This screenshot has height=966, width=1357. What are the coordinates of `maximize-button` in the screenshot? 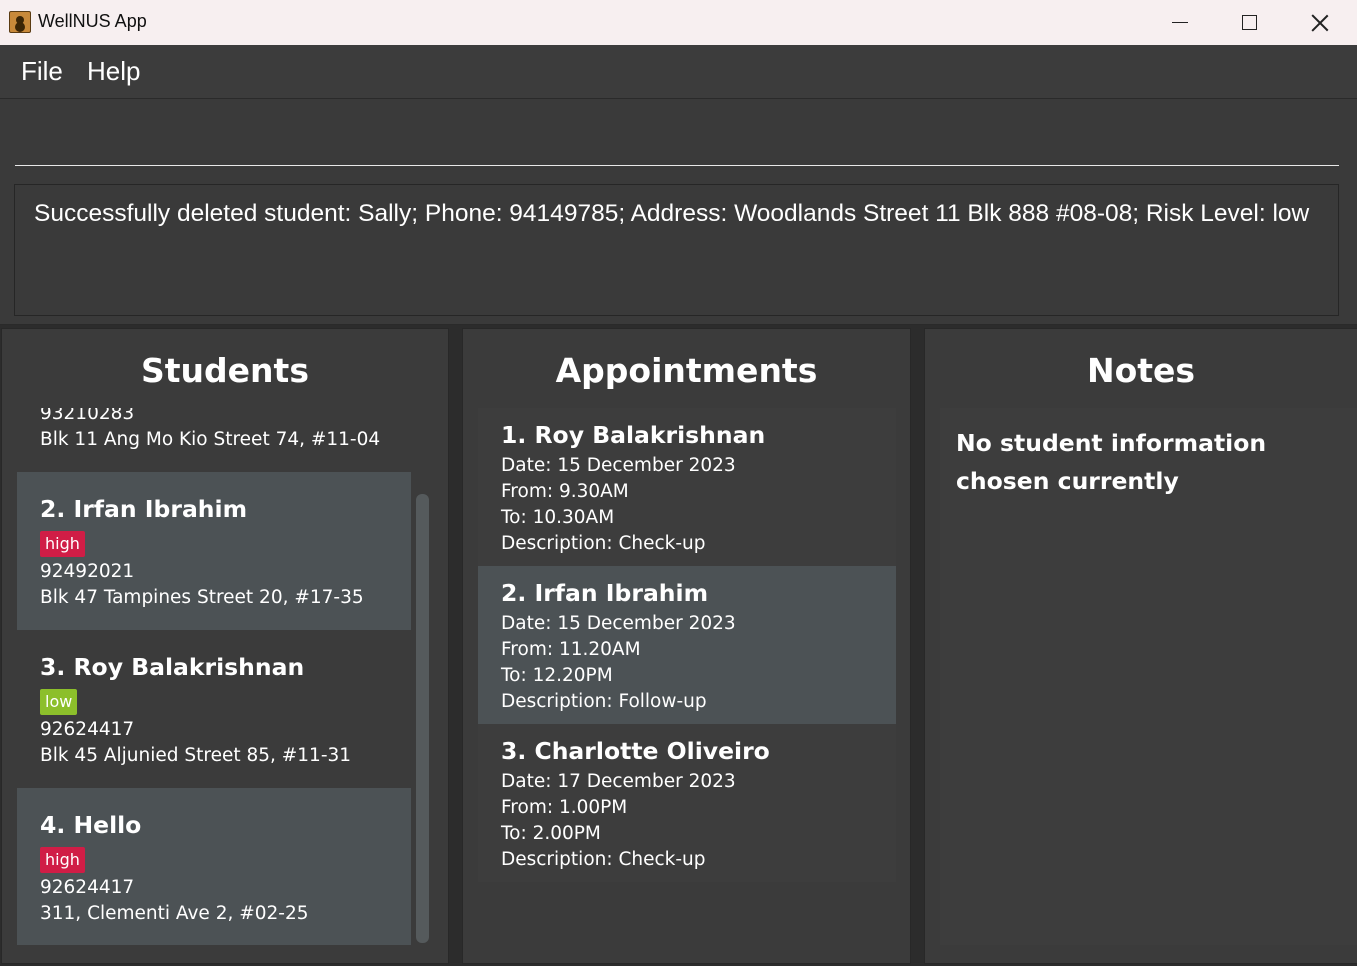 It's located at (1249, 22).